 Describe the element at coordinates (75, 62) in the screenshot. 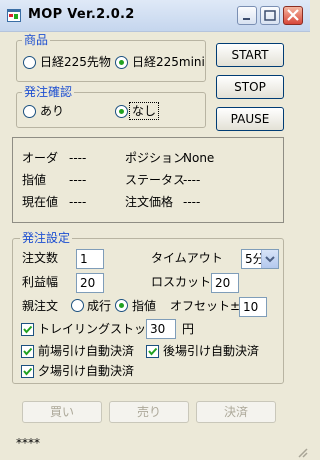

I see `radio-nikkei225-futures-label: 日経225先物` at that location.